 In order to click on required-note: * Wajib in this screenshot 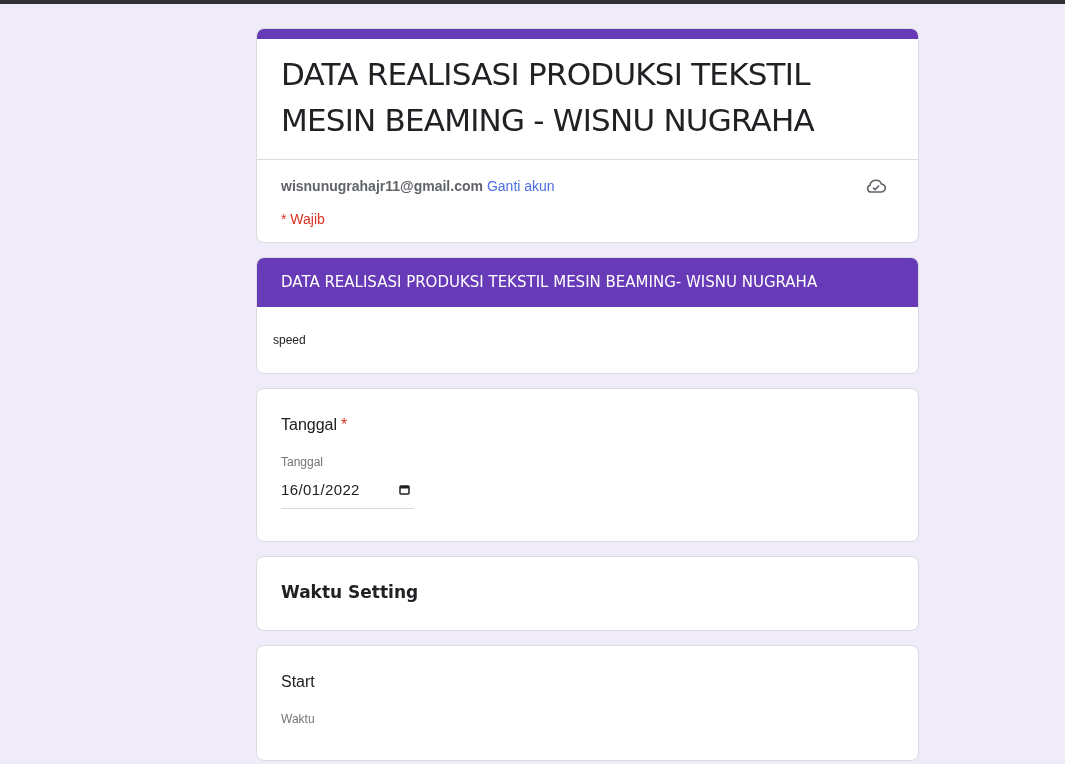, I will do `click(303, 219)`.